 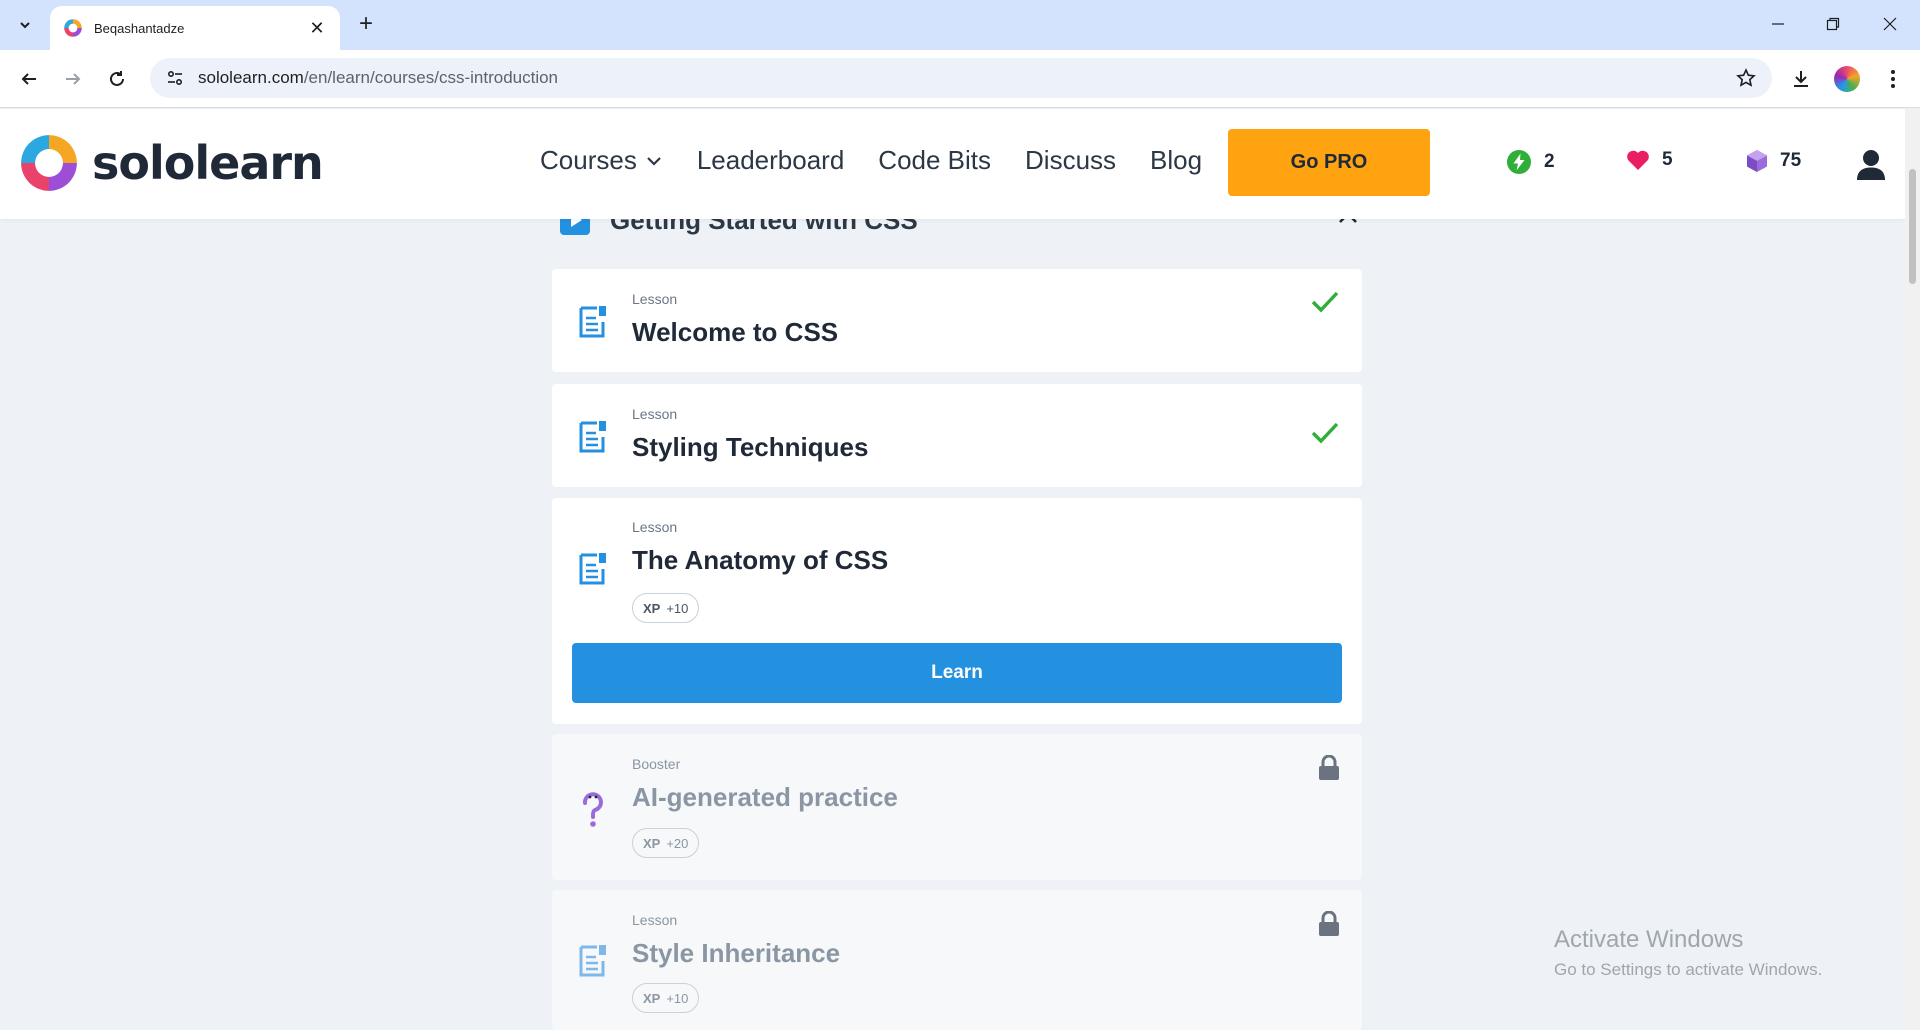 I want to click on nav-code-bits: Code Bits, so click(x=934, y=160).